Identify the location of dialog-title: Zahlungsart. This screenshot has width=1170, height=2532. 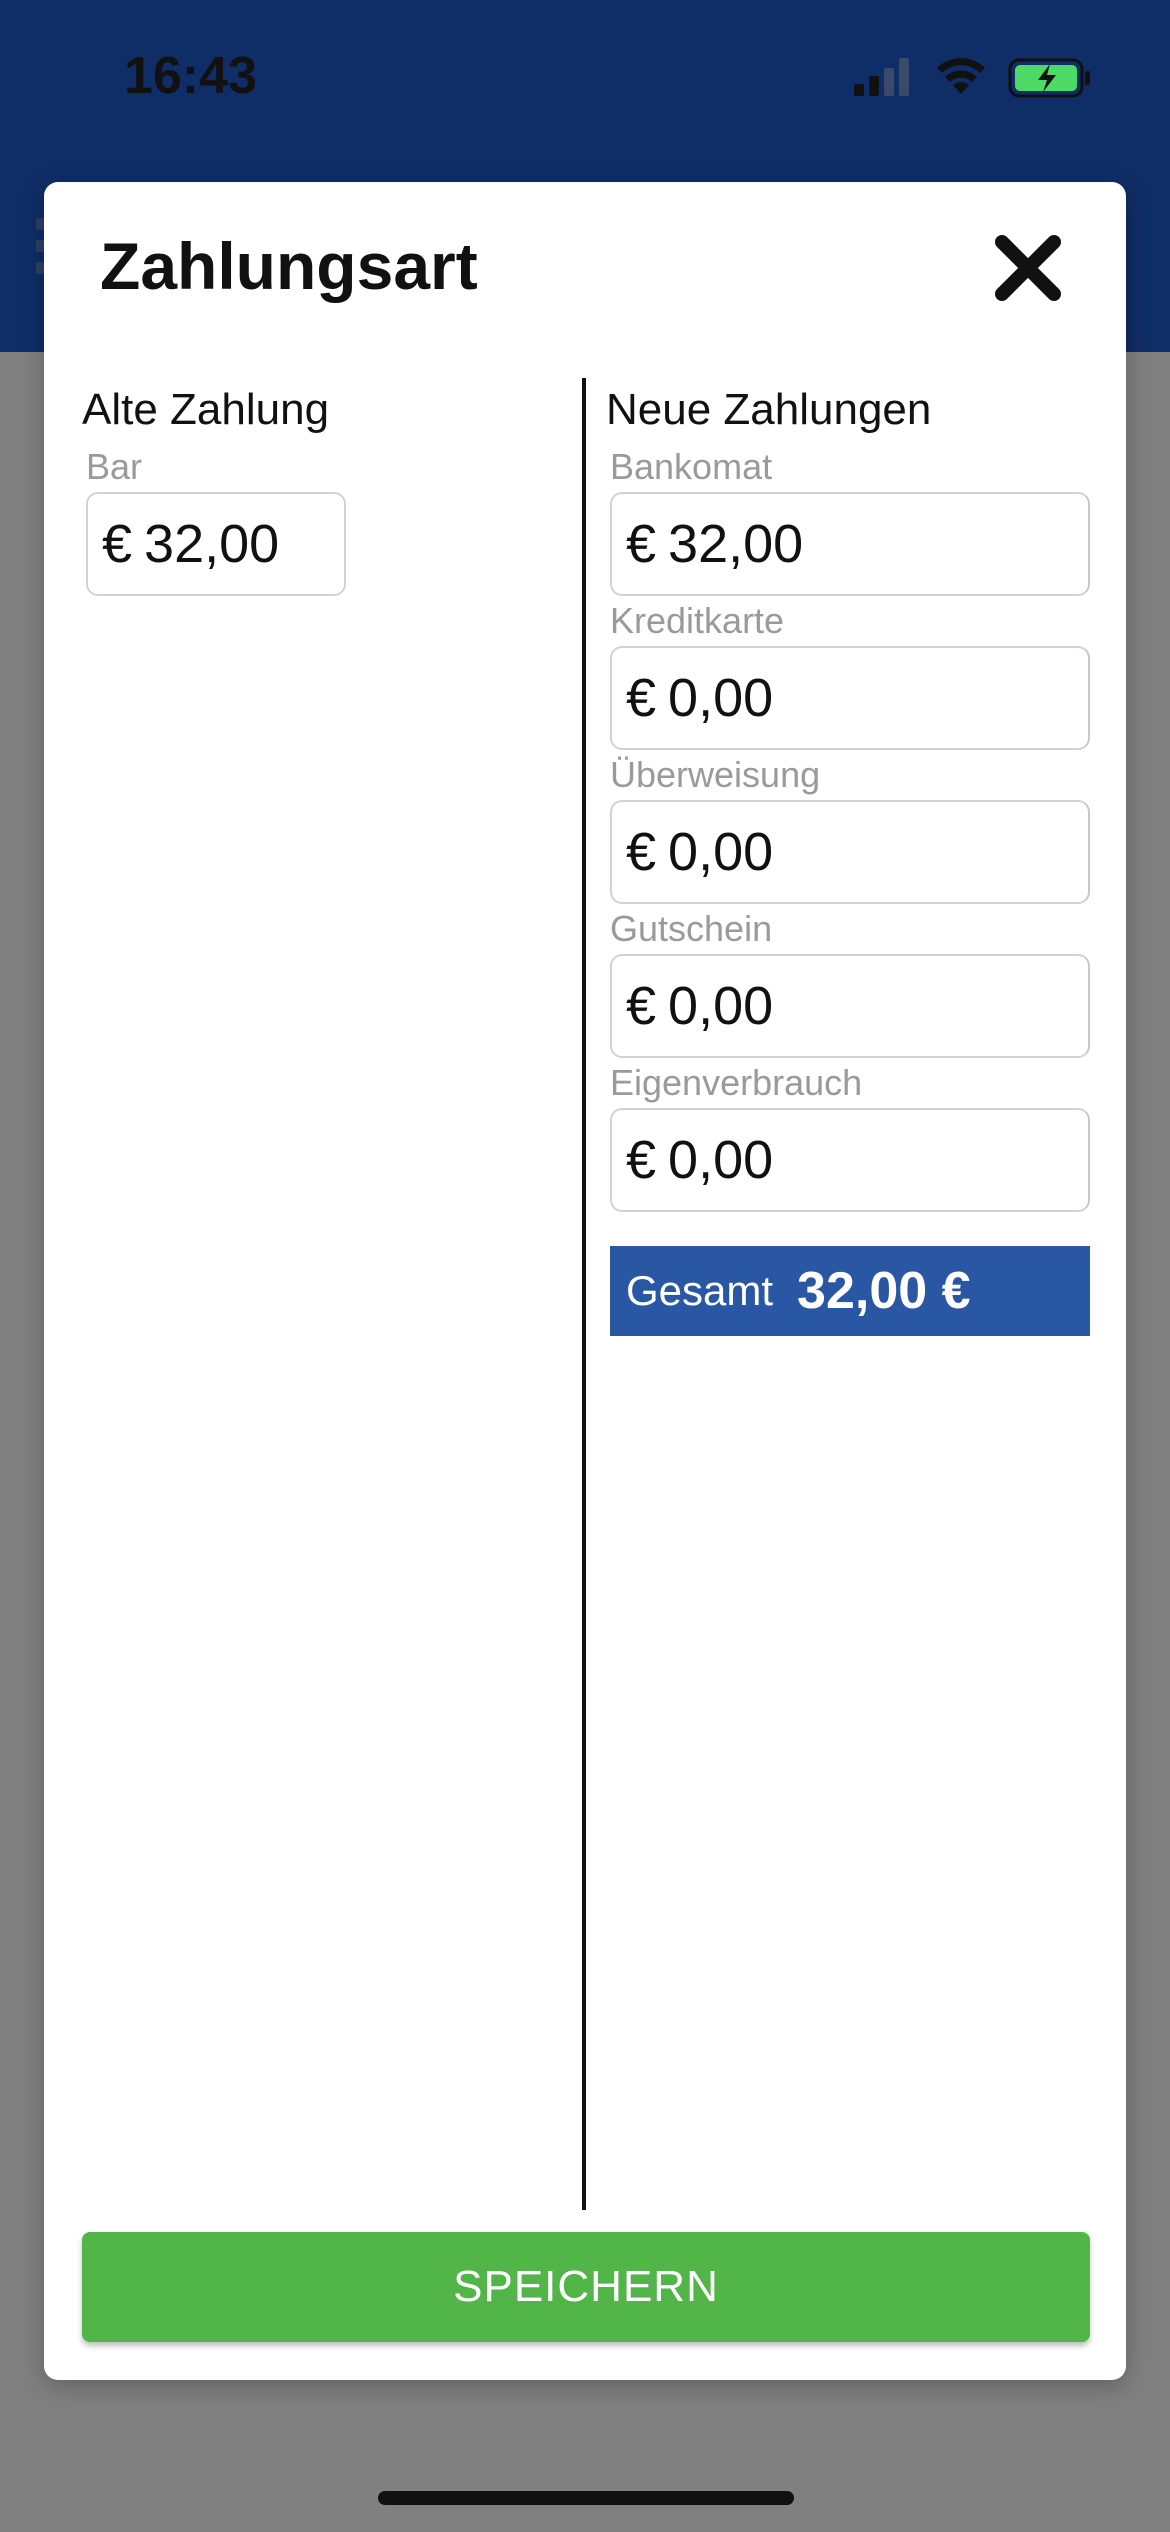
(289, 266).